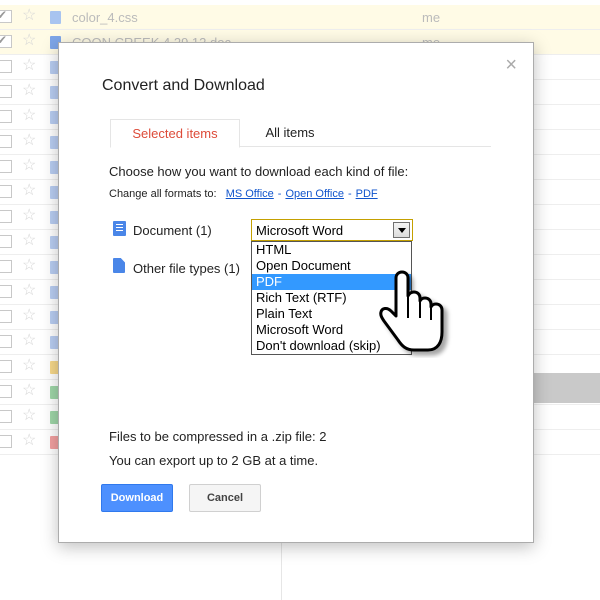 The height and width of the screenshot is (600, 600). Describe the element at coordinates (290, 133) in the screenshot. I see `tab-all-items: All items` at that location.